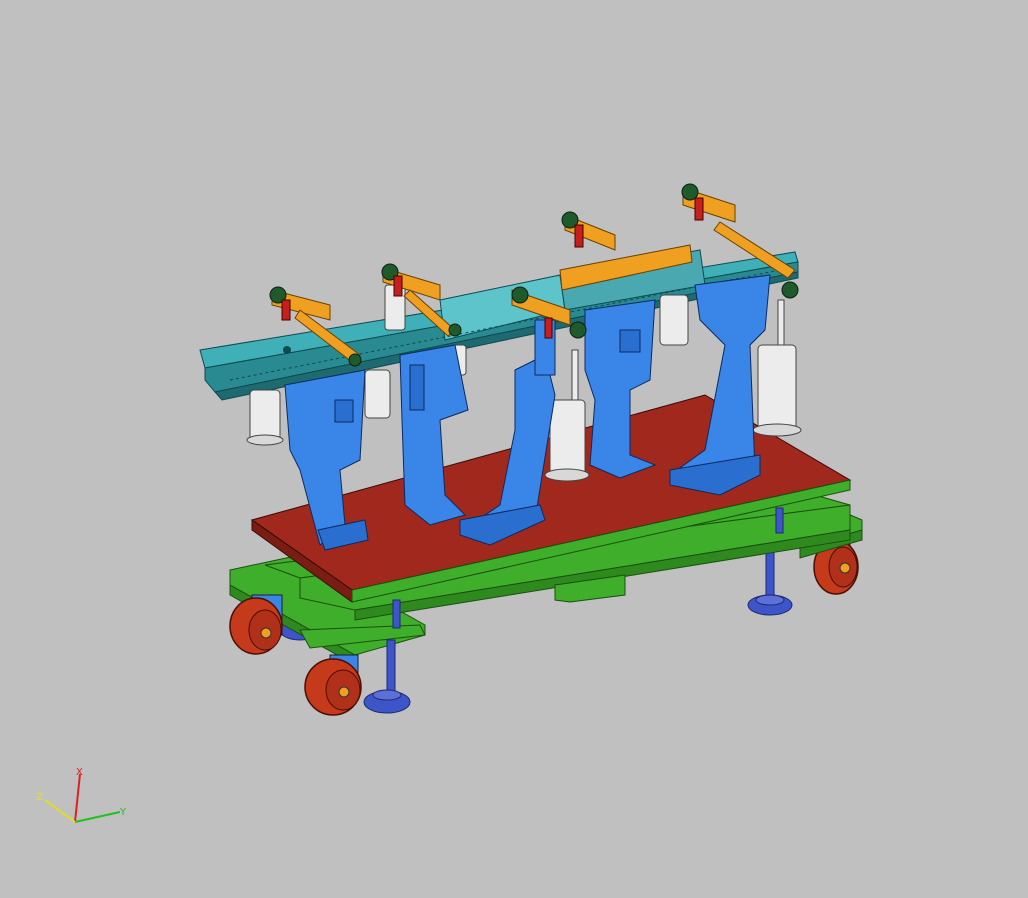  I want to click on x-axis-line, so click(77, 798).